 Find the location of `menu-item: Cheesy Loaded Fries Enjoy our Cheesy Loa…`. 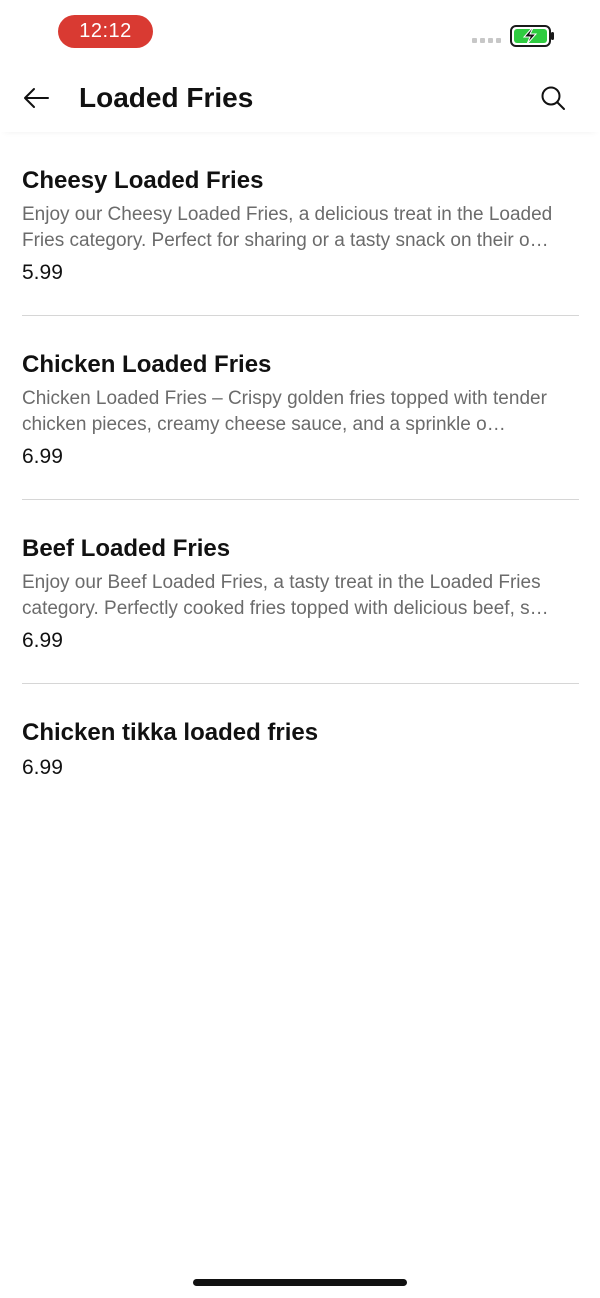

menu-item: Cheesy Loaded Fries Enjoy our Cheesy Loa… is located at coordinates (300, 224).